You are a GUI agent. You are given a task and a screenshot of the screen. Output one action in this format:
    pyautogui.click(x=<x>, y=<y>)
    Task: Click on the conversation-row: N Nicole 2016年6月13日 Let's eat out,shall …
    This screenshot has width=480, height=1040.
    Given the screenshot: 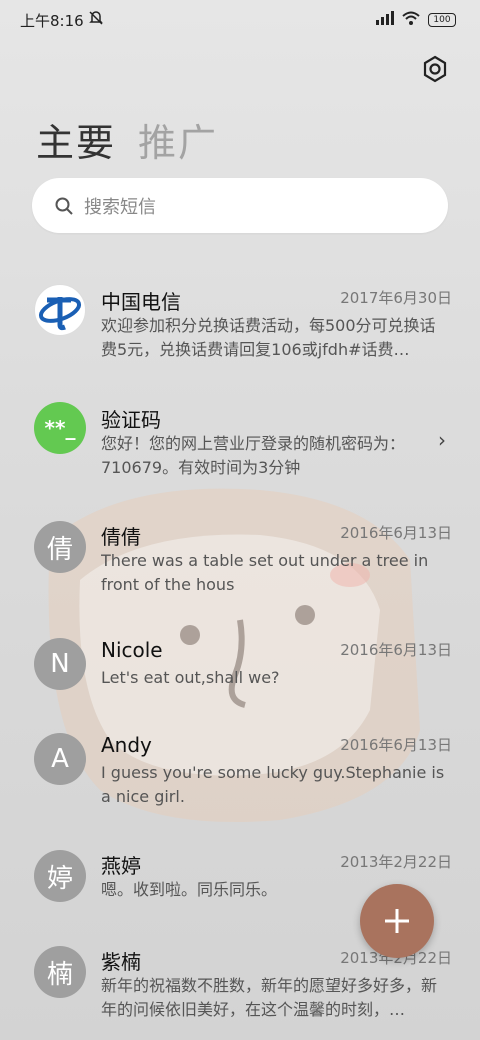 What is the action you would take?
    pyautogui.click(x=240, y=672)
    